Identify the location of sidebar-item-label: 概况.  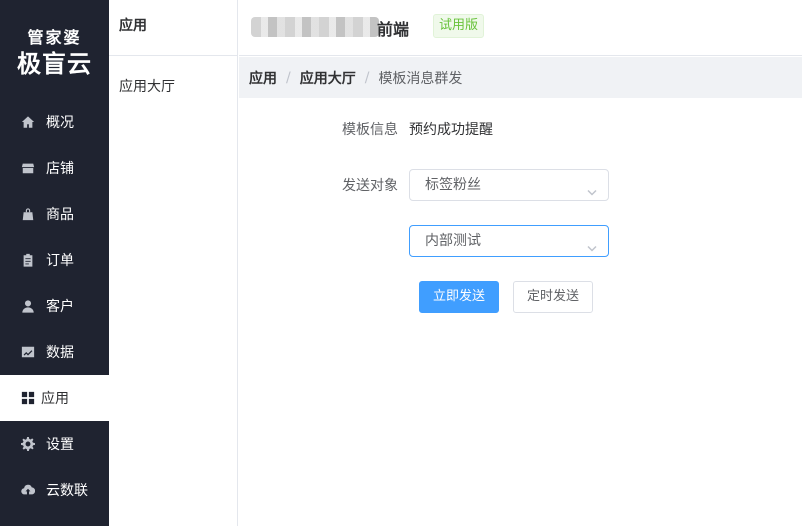
(60, 123).